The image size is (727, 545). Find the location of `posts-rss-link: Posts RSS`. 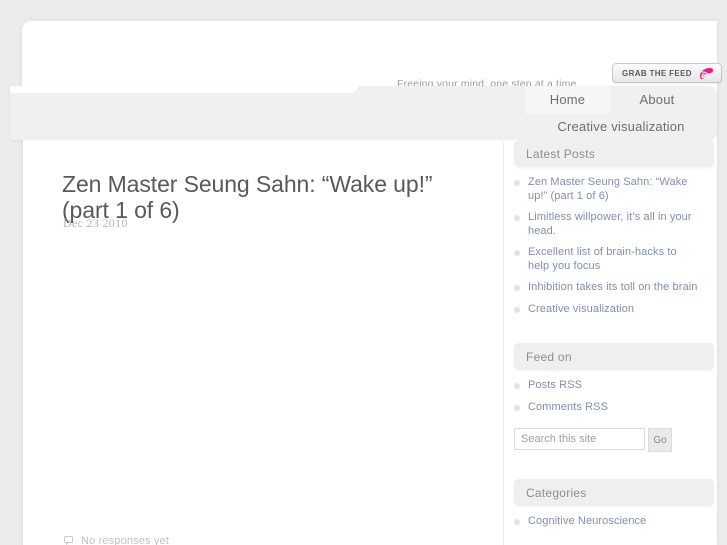

posts-rss-link: Posts RSS is located at coordinates (555, 385).